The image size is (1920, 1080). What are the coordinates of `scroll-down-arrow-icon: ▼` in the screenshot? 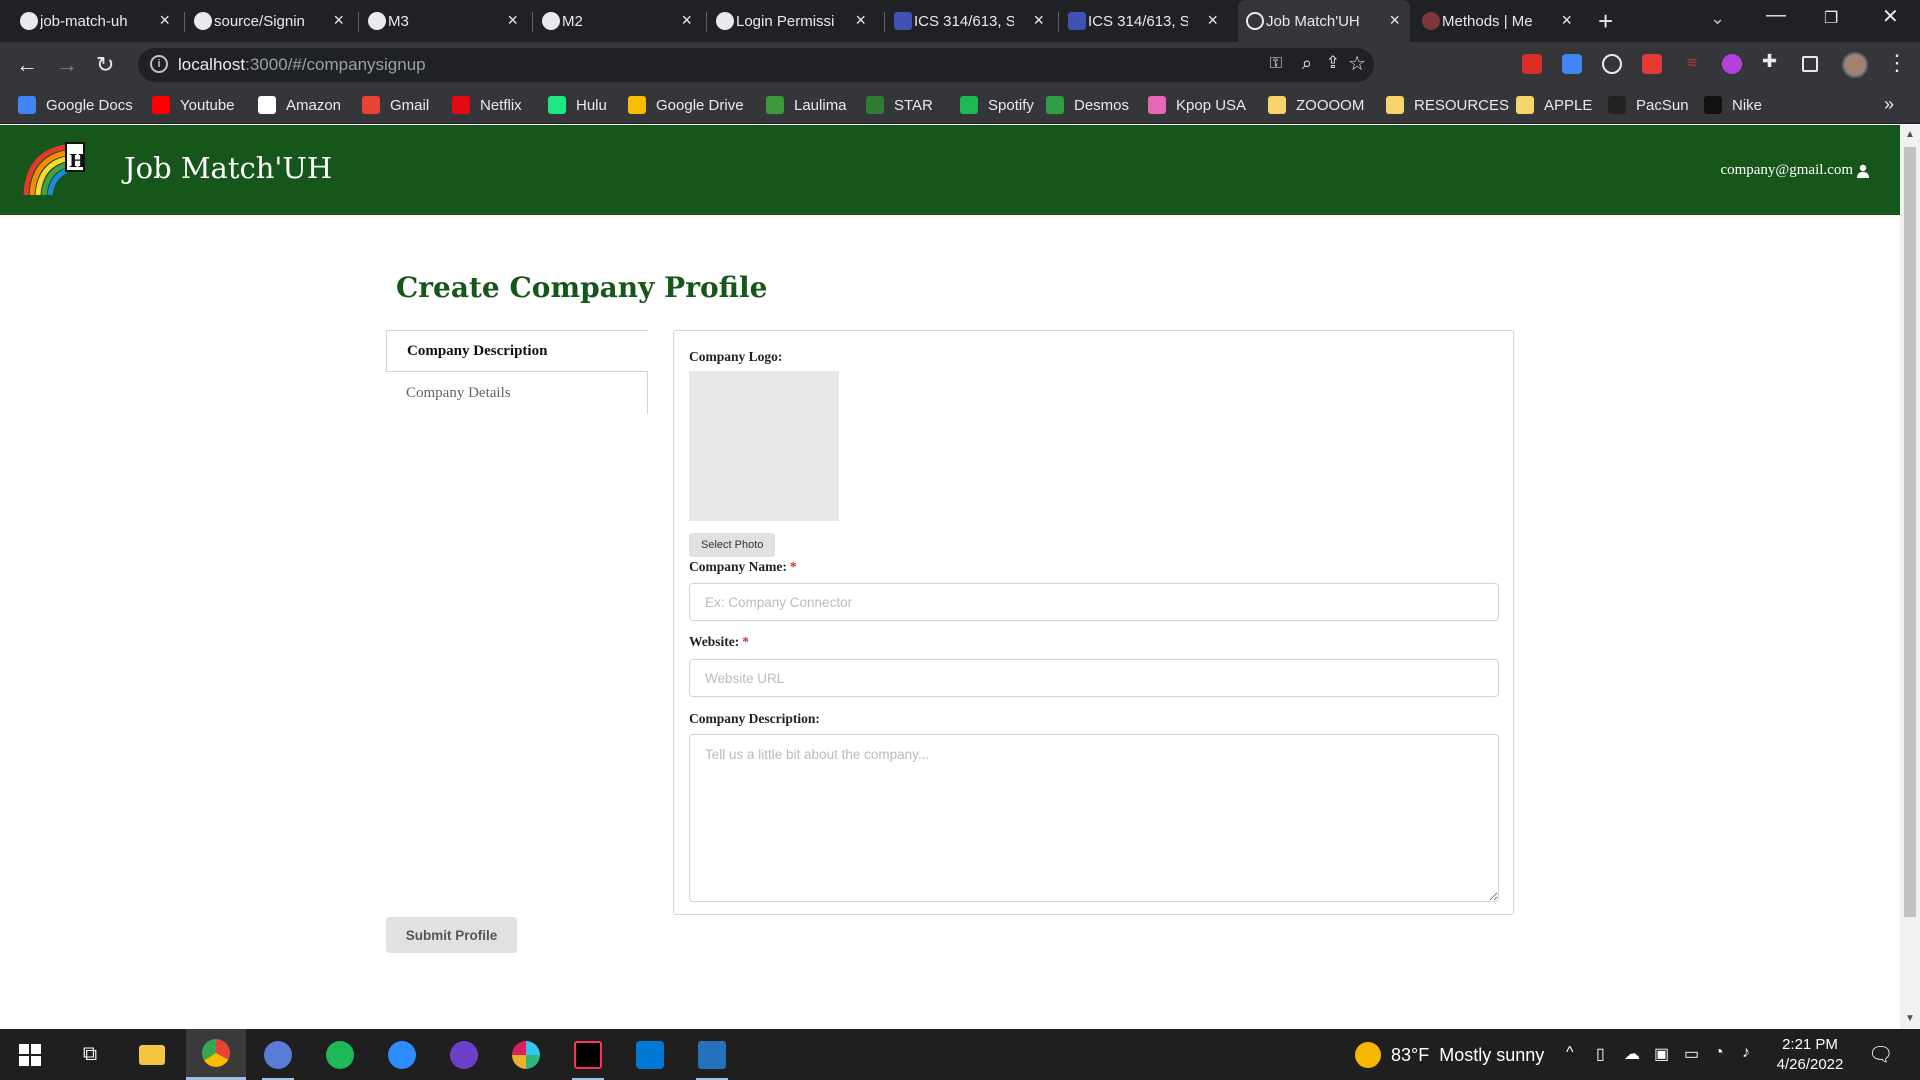 It's located at (1910, 1018).